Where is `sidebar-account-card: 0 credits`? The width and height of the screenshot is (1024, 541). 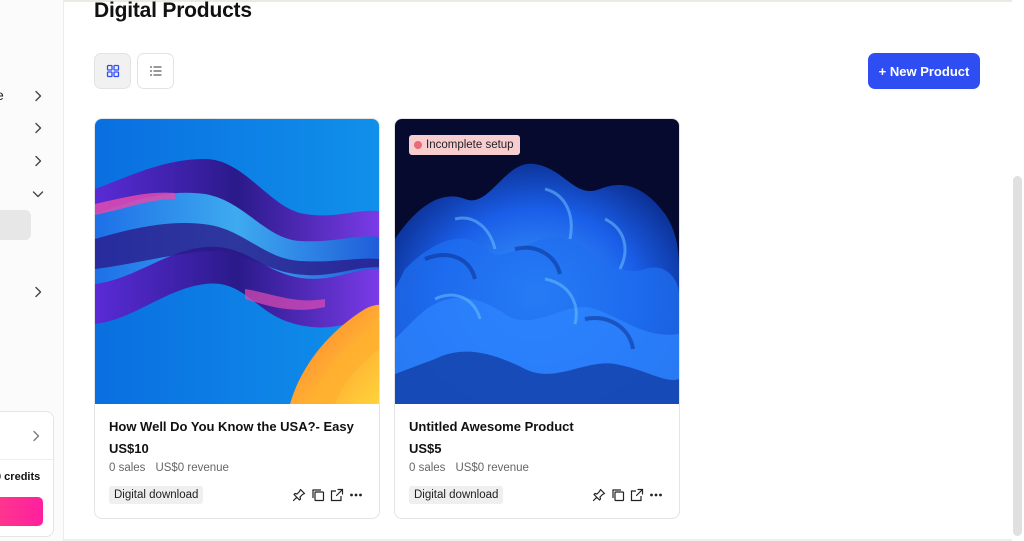 sidebar-account-card: 0 credits is located at coordinates (27, 474).